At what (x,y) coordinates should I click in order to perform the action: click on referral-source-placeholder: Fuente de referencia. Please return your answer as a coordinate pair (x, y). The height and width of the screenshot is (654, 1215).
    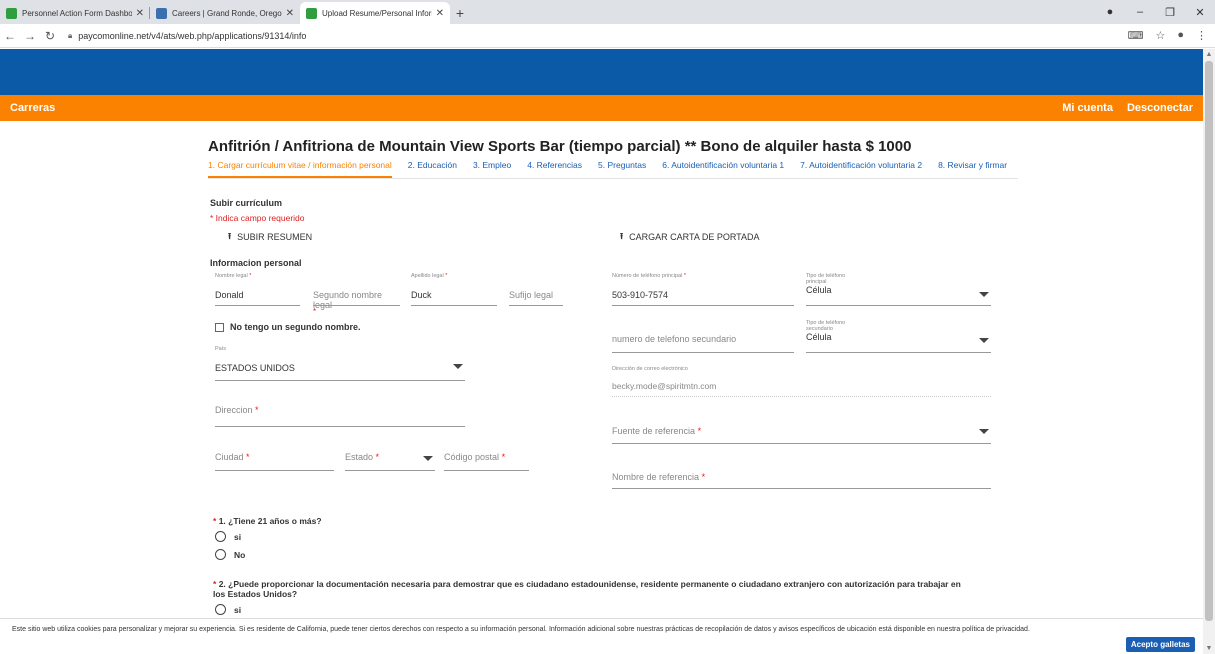
    Looking at the image, I should click on (654, 431).